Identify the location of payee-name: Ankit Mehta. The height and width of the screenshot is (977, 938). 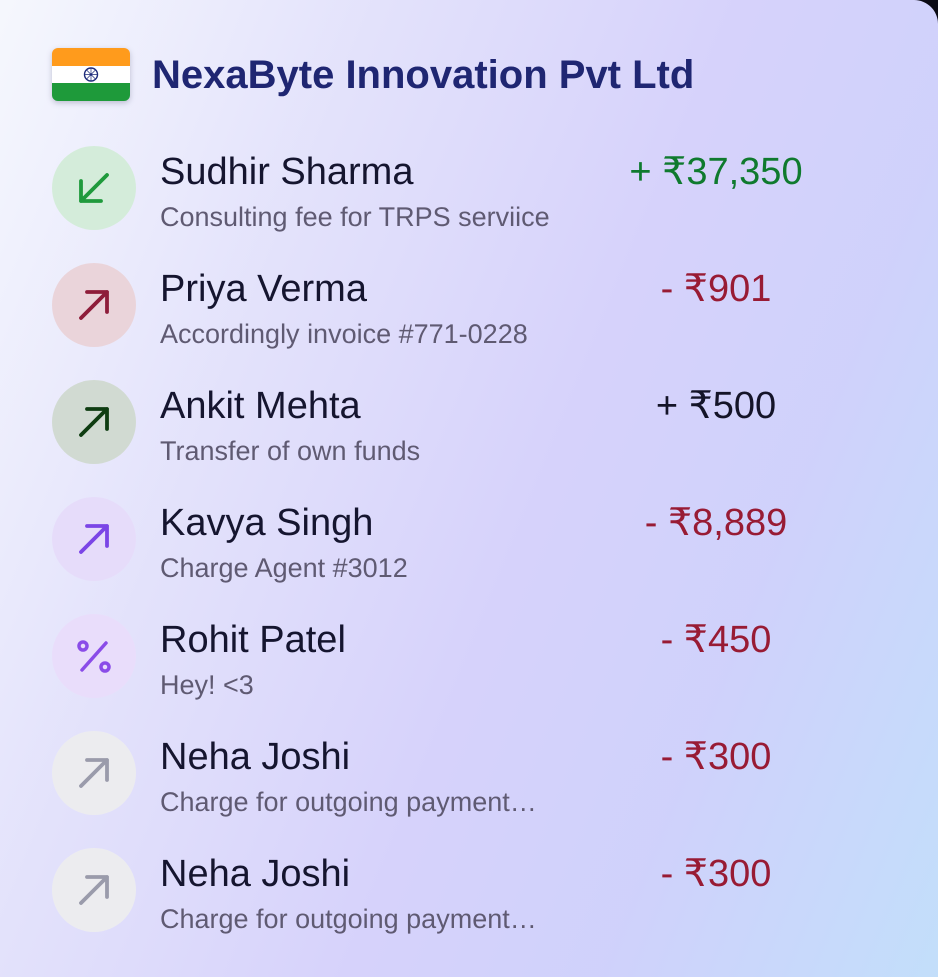
(261, 406).